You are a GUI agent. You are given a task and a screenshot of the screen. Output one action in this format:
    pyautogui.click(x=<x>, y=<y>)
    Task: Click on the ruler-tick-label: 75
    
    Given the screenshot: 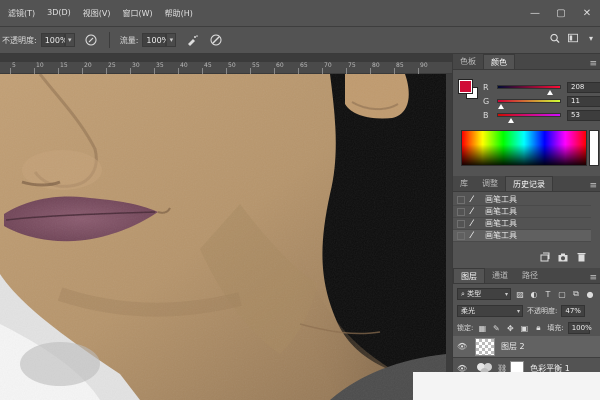 What is the action you would take?
    pyautogui.click(x=352, y=65)
    